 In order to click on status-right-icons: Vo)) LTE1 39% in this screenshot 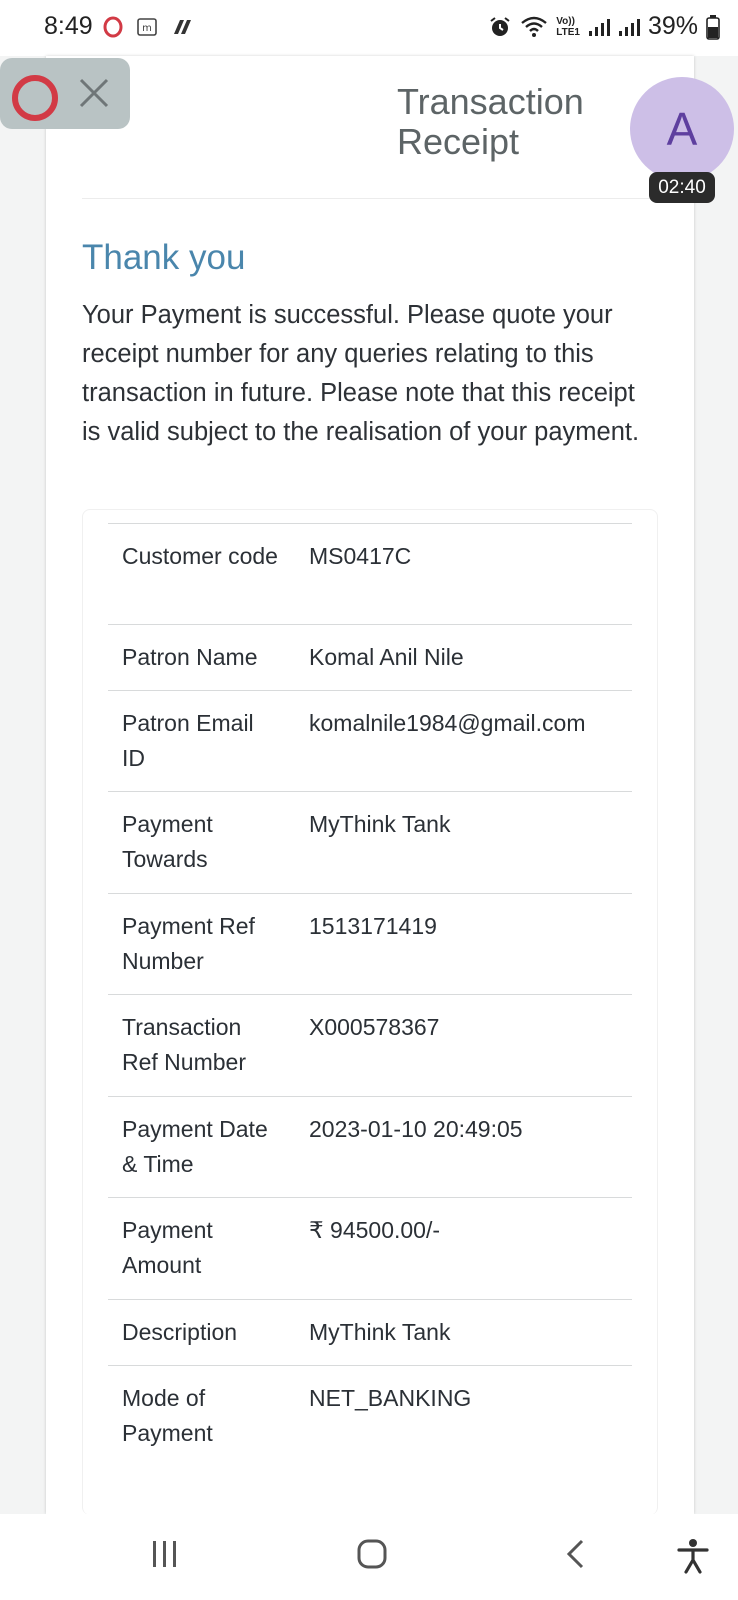, I will do `click(604, 26)`.